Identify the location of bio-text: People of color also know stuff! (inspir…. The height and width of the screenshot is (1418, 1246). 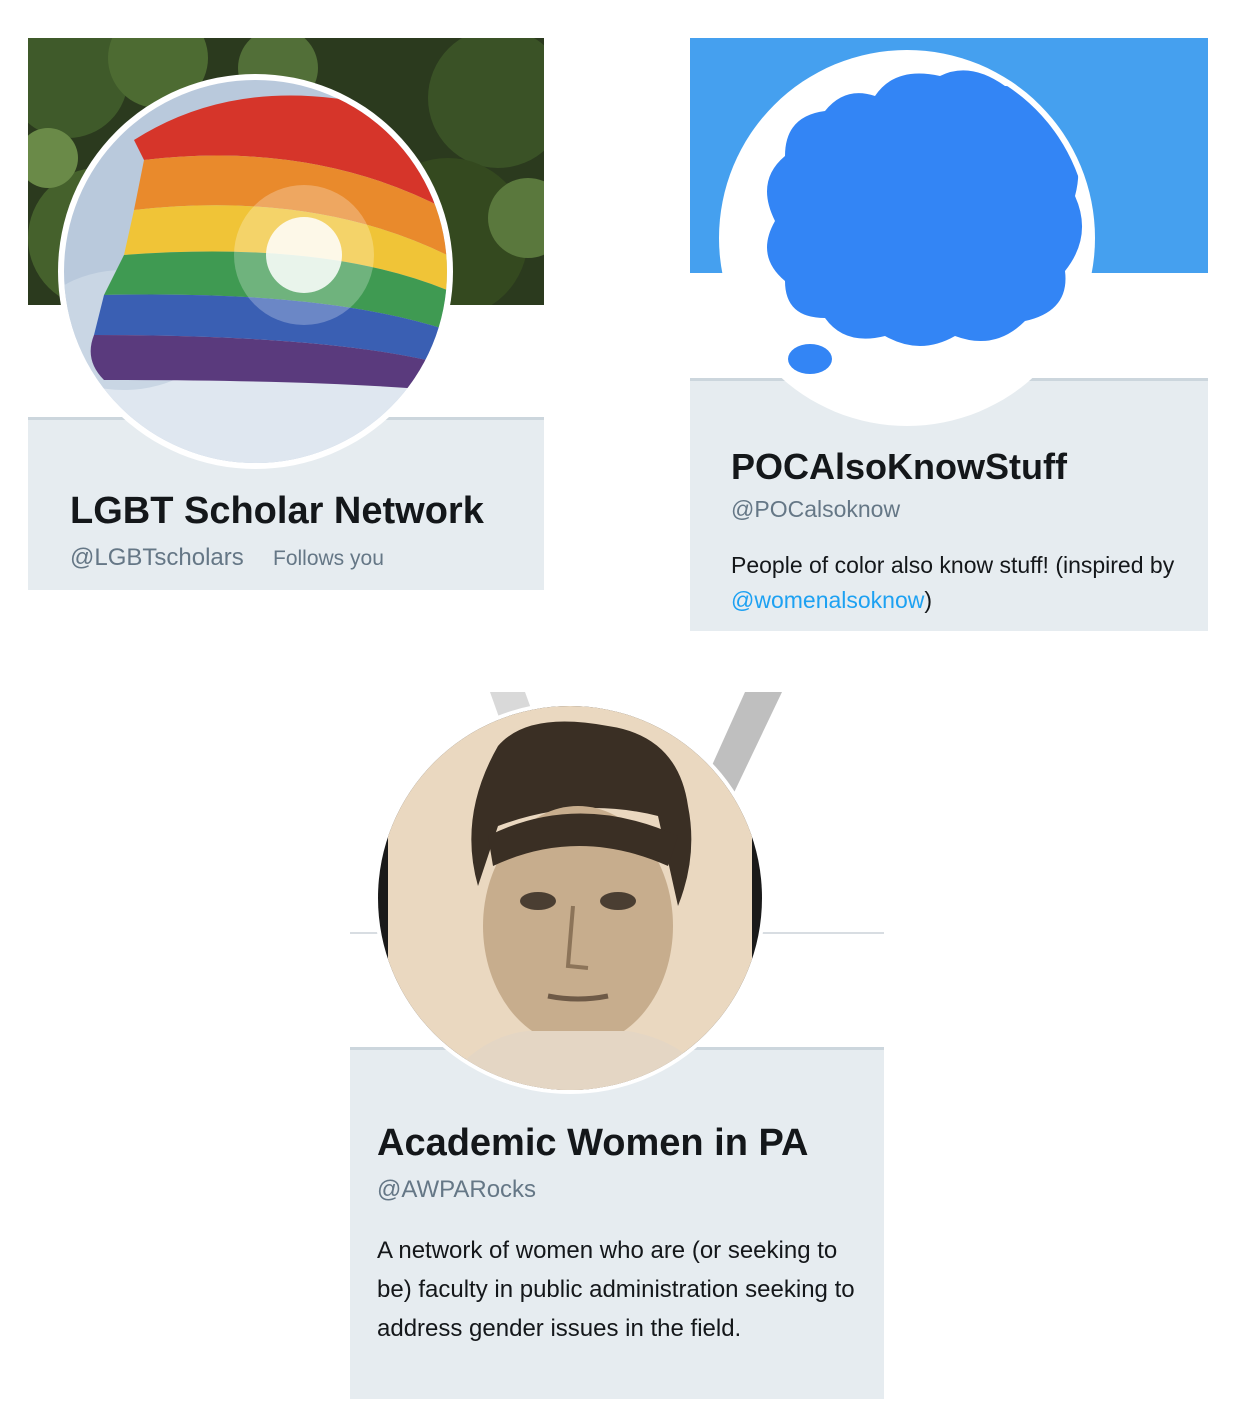
(953, 565).